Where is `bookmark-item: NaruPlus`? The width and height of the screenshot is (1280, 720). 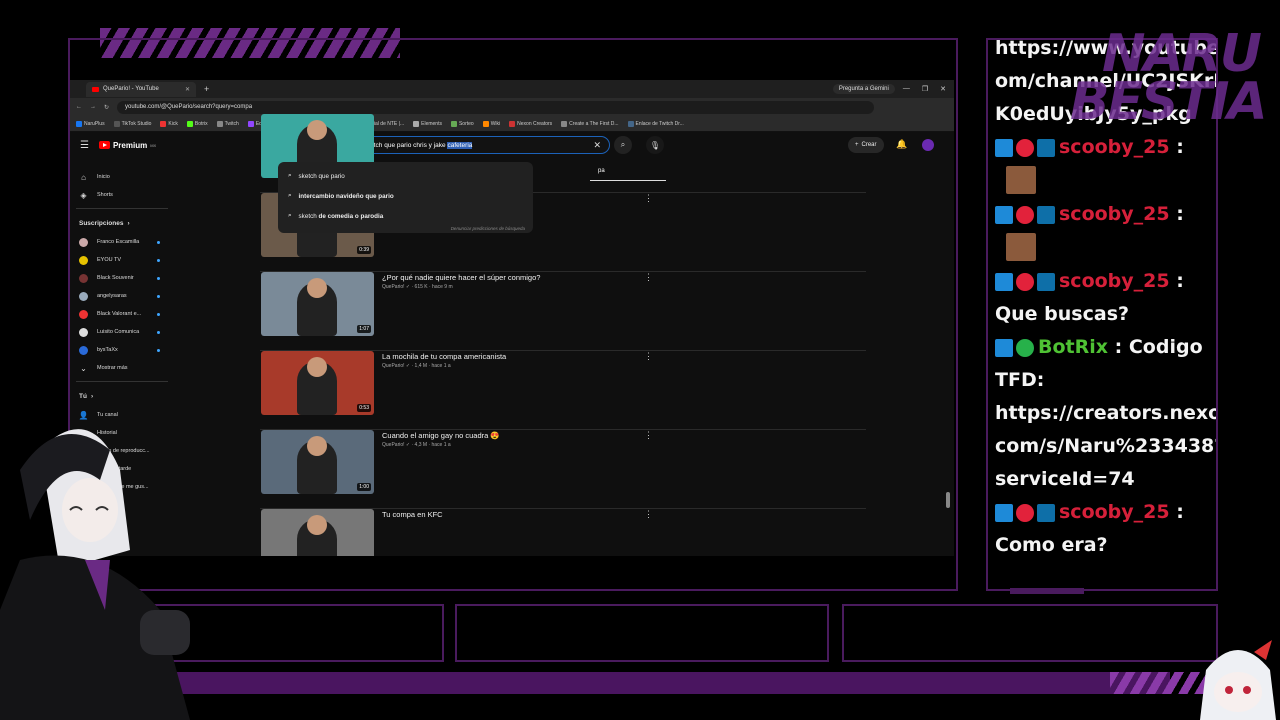
bookmark-item: NaruPlus is located at coordinates (90, 123).